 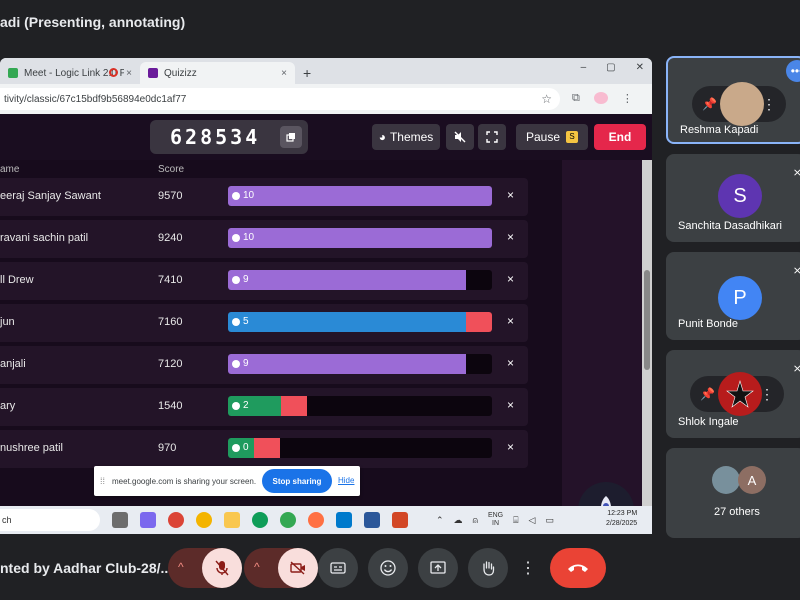 I want to click on lang-region: IN, so click(x=496, y=523).